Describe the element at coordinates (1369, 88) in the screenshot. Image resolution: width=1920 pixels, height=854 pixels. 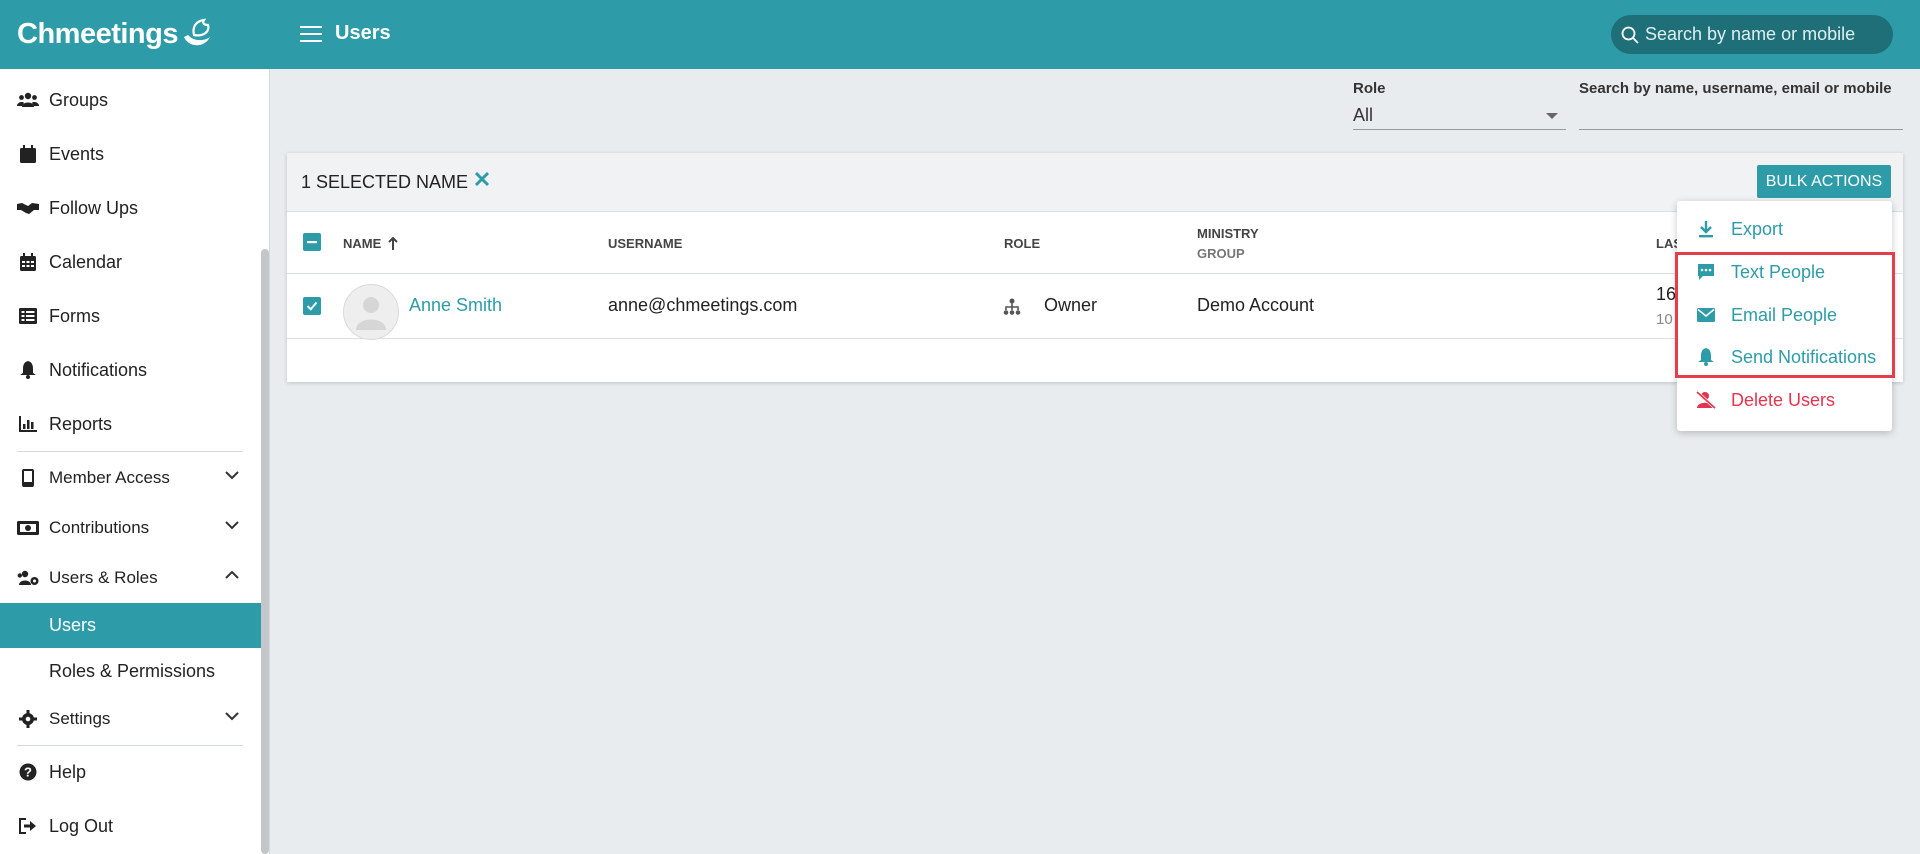
I see `role-filter-label: Role` at that location.